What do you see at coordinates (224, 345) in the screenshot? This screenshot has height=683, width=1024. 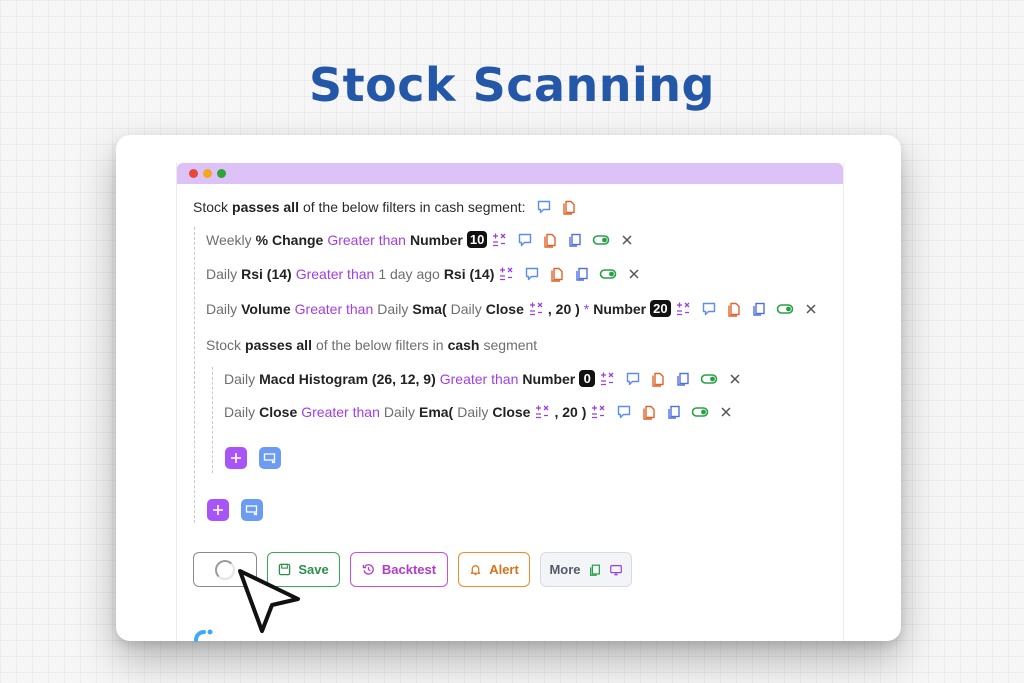 I see `sub-prefix: Stock` at bounding box center [224, 345].